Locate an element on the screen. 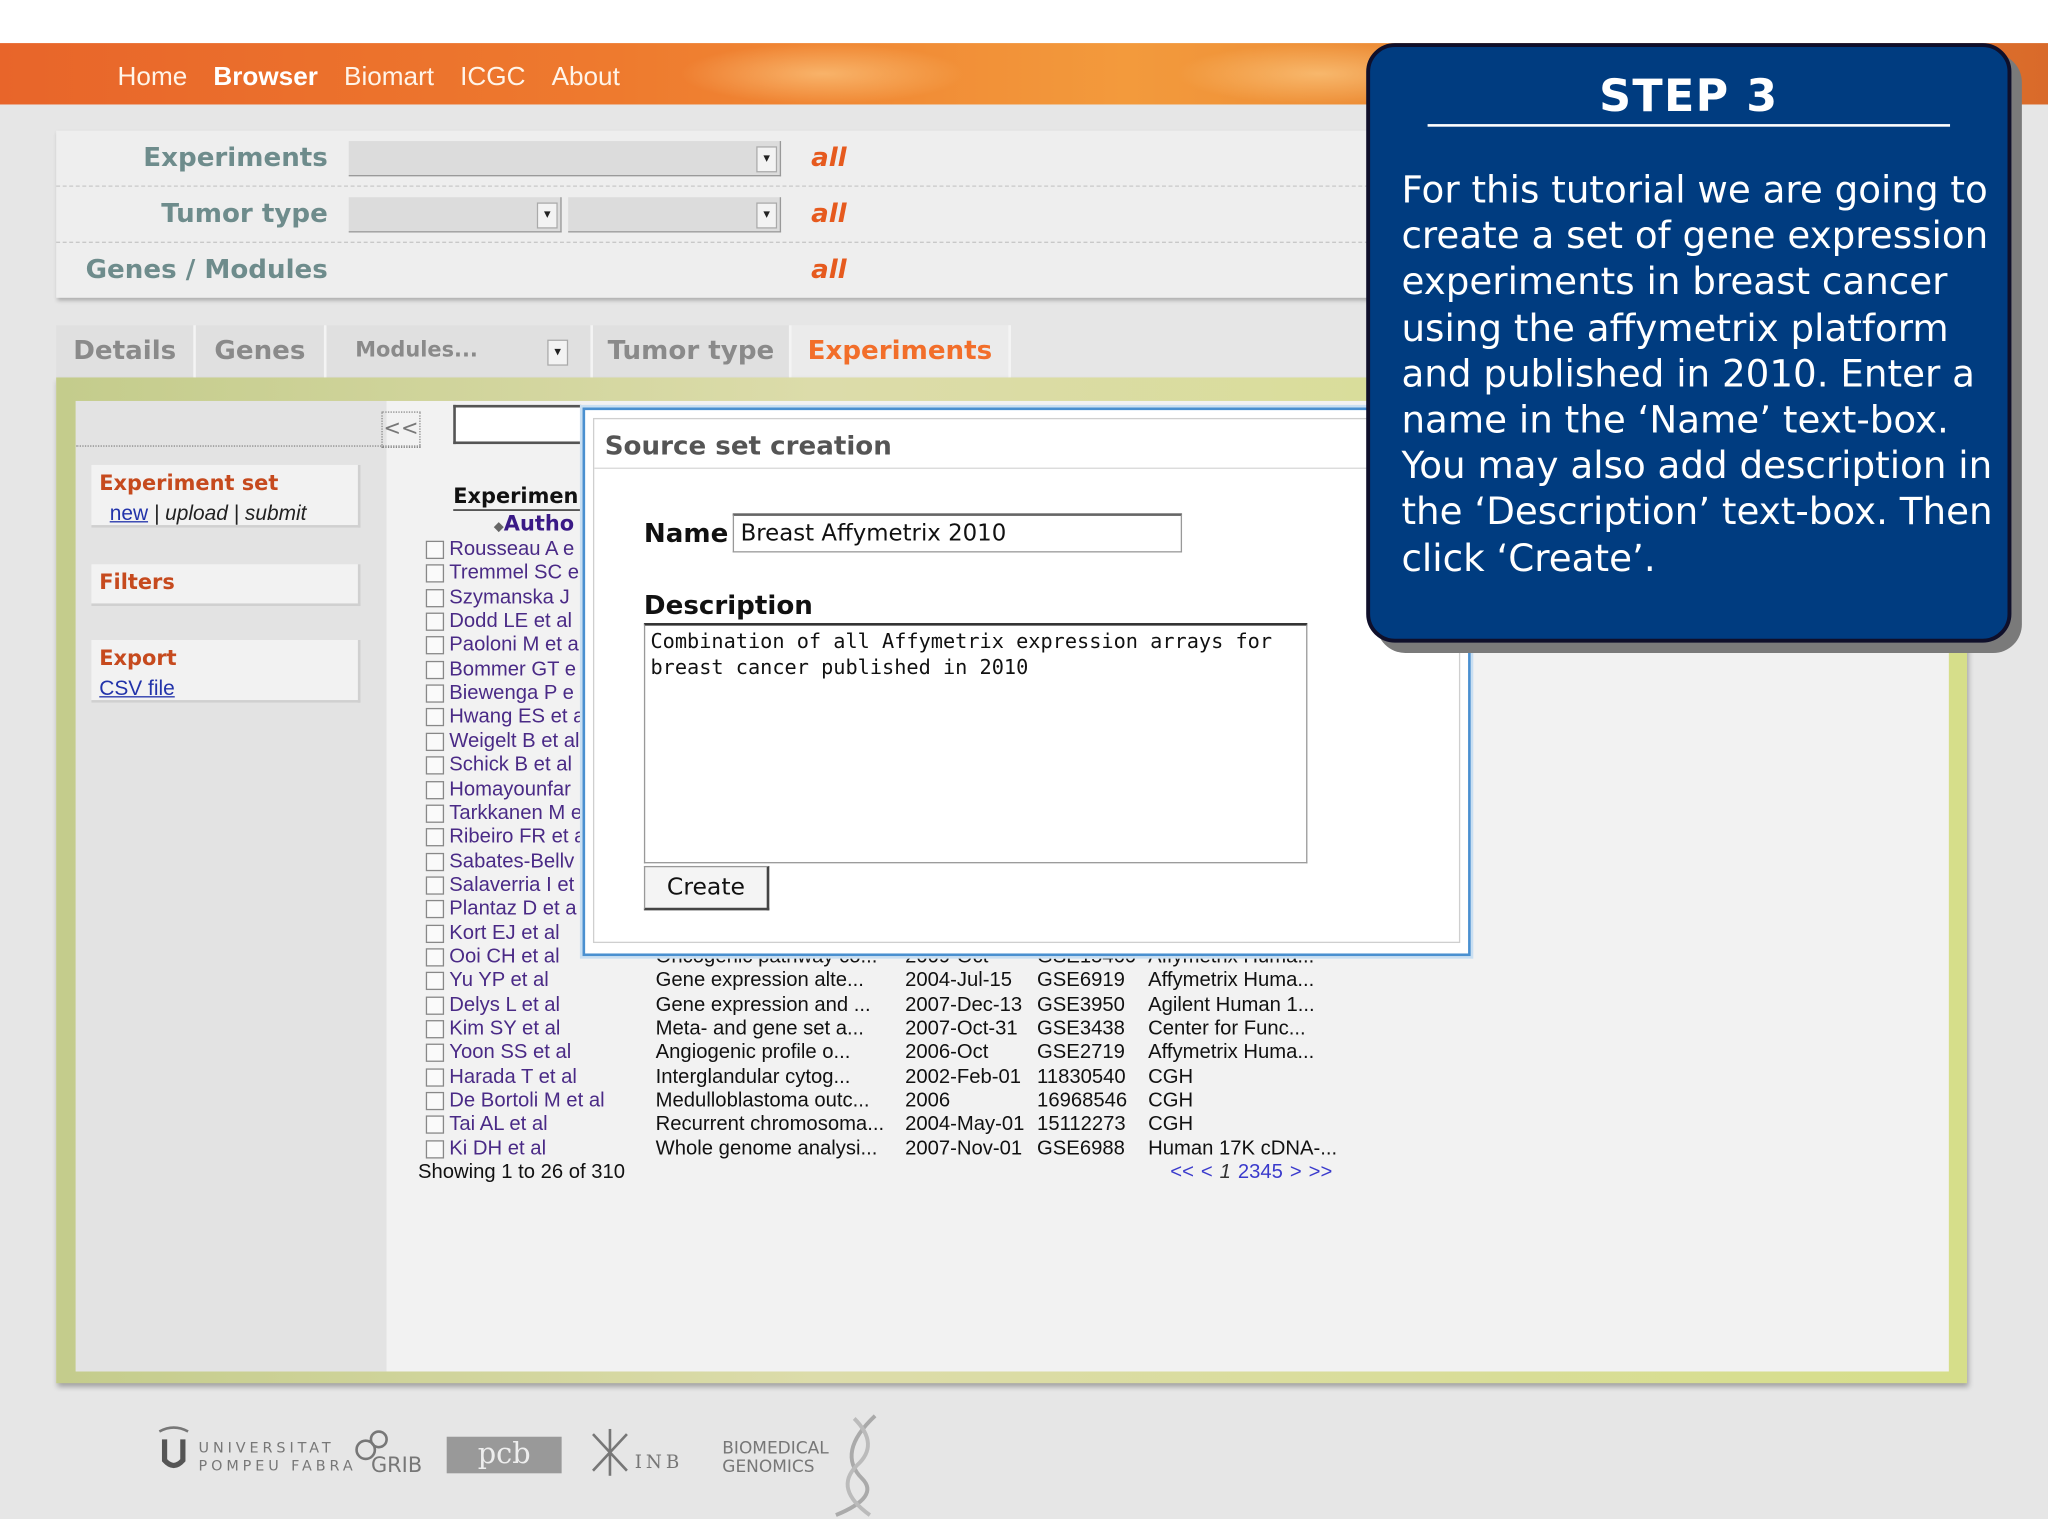 The height and width of the screenshot is (1536, 2048). author-link: Hwang ES et a is located at coordinates (516, 718).